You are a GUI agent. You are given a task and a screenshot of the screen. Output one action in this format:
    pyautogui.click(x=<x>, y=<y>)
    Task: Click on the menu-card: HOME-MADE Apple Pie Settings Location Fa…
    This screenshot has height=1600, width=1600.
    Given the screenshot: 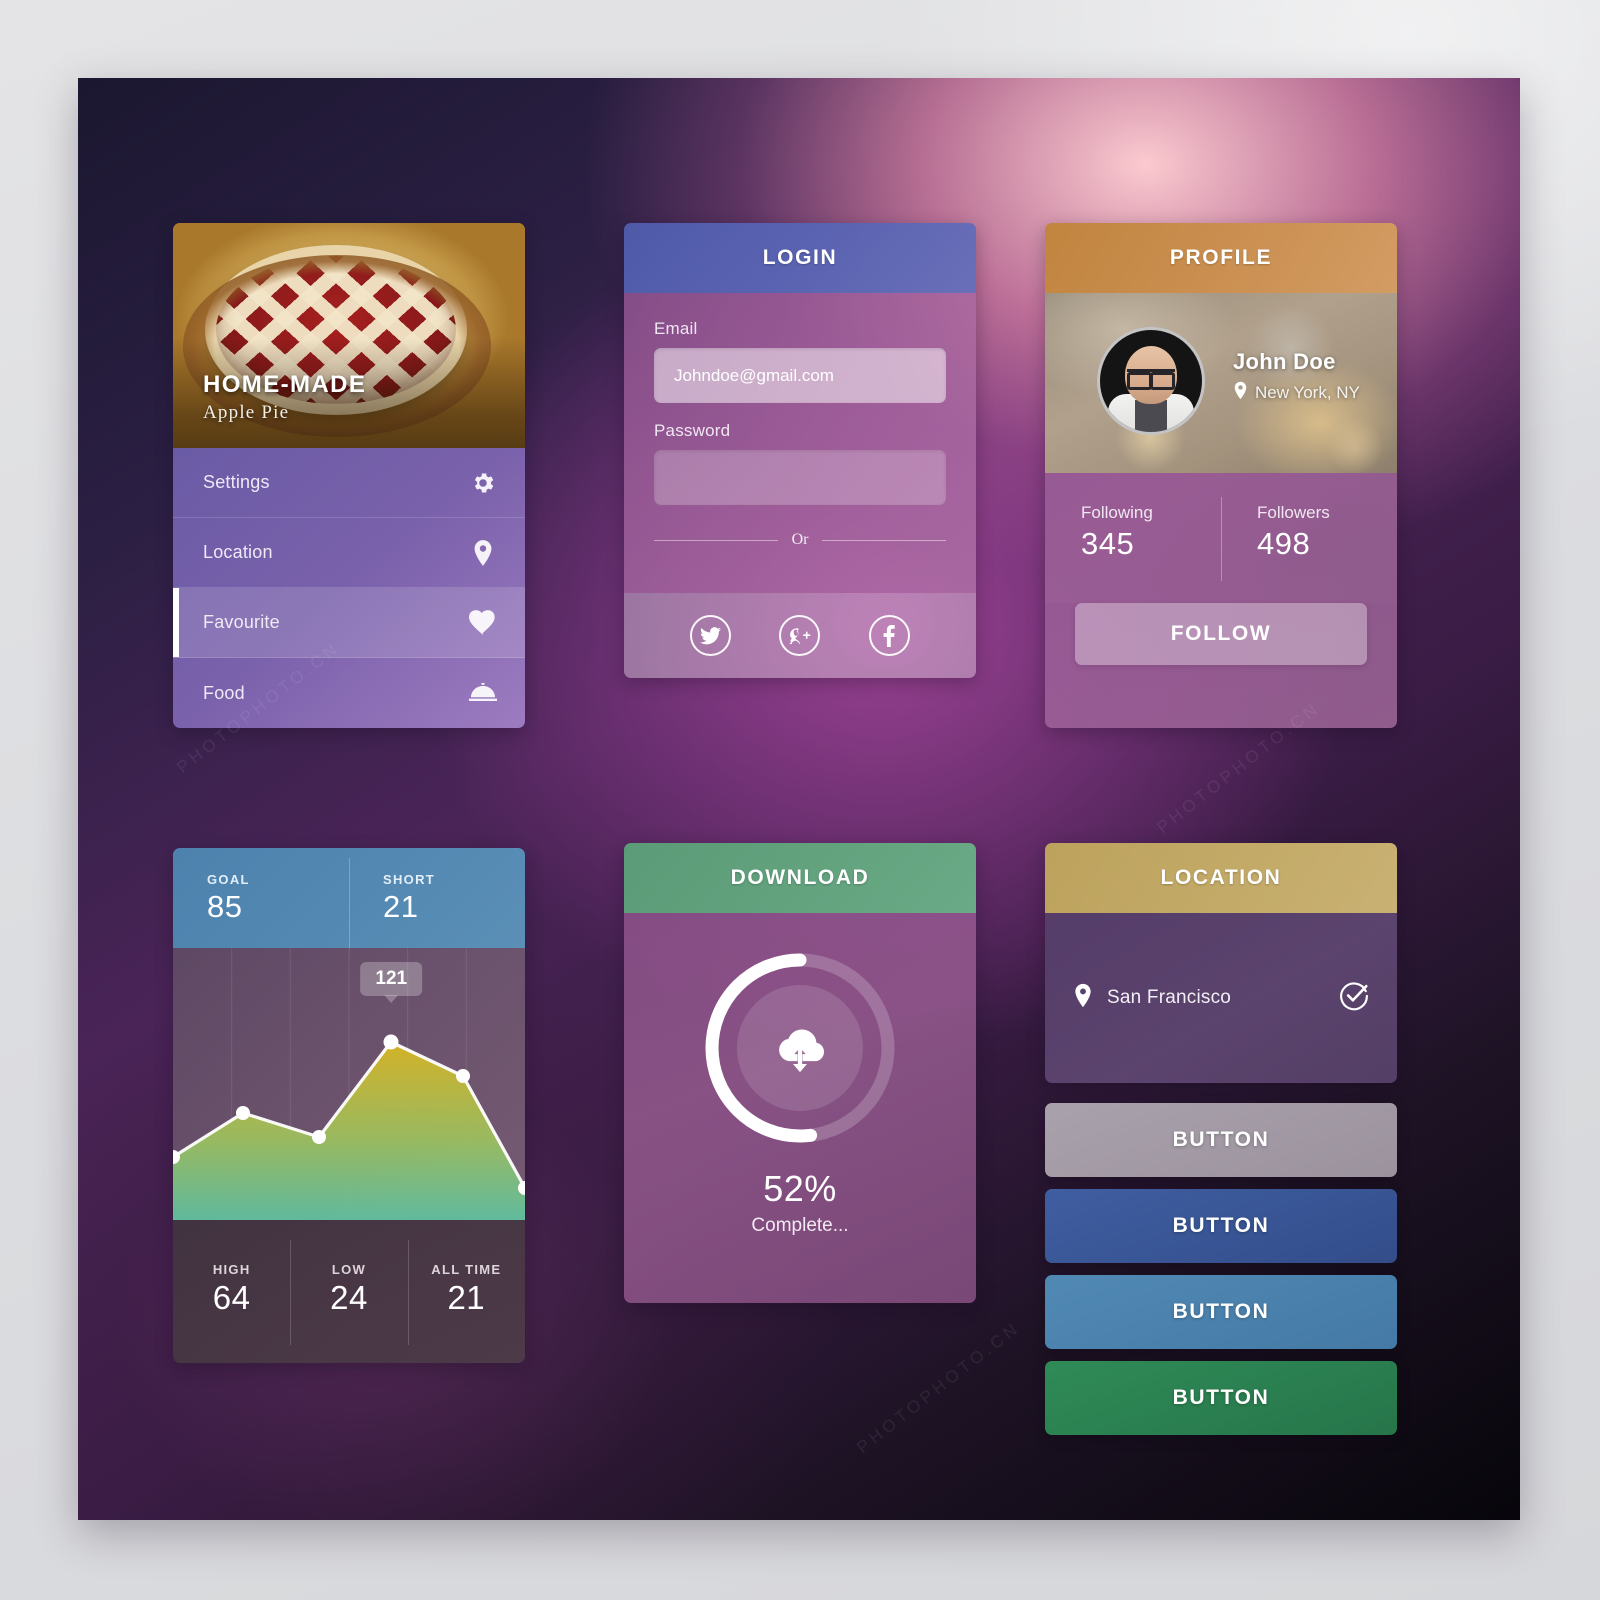 What is the action you would take?
    pyautogui.click(x=349, y=475)
    